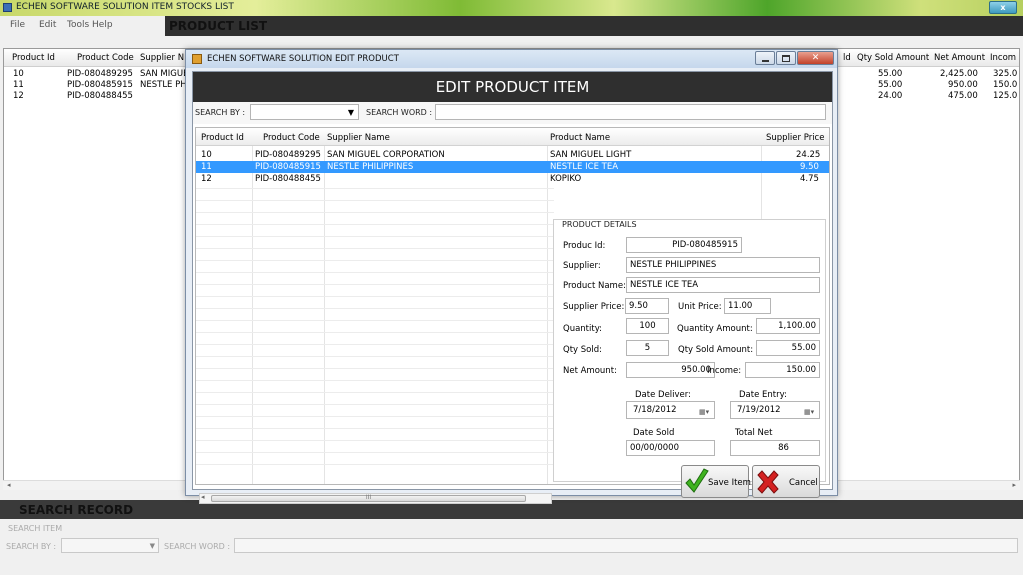  What do you see at coordinates (399, 112) in the screenshot?
I see `dialog-search-word-label: SEARCH WORD :` at bounding box center [399, 112].